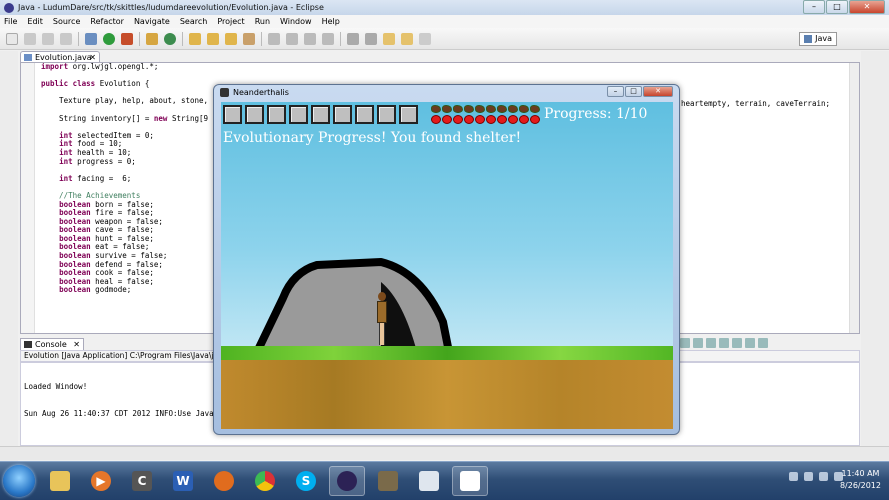 Image resolution: width=889 pixels, height=500 pixels. I want to click on c-app-icon: C, so click(142, 481).